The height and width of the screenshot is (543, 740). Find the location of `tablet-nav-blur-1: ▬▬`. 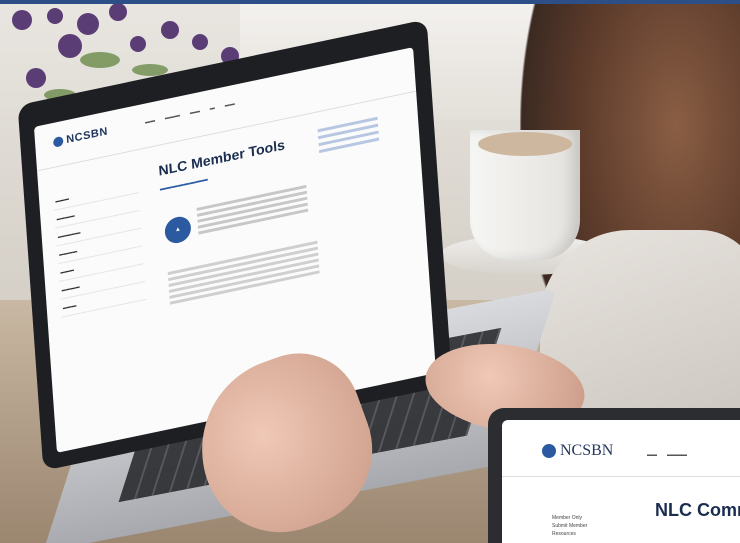

tablet-nav-blur-1: ▬▬ is located at coordinates (652, 455).